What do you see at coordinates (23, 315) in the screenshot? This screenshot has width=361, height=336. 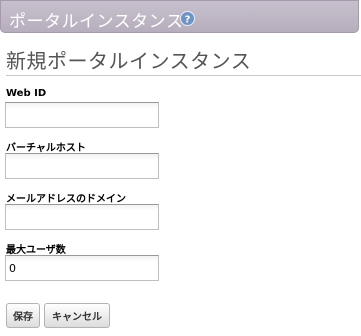 I see `save-button: 保存` at bounding box center [23, 315].